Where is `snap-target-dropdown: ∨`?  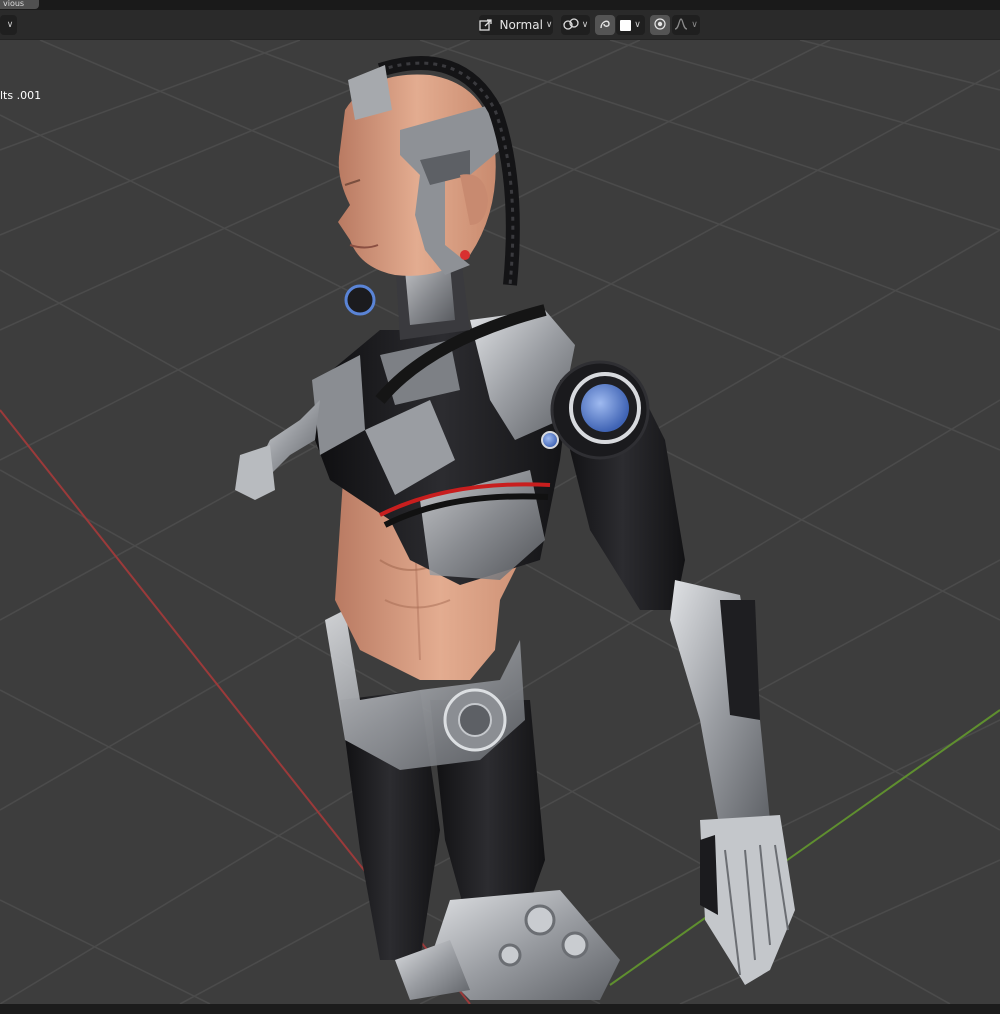 snap-target-dropdown: ∨ is located at coordinates (575, 25).